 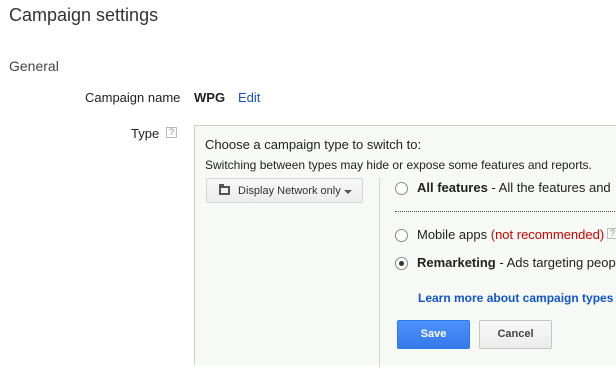 I want to click on save-button: Save, so click(x=433, y=334).